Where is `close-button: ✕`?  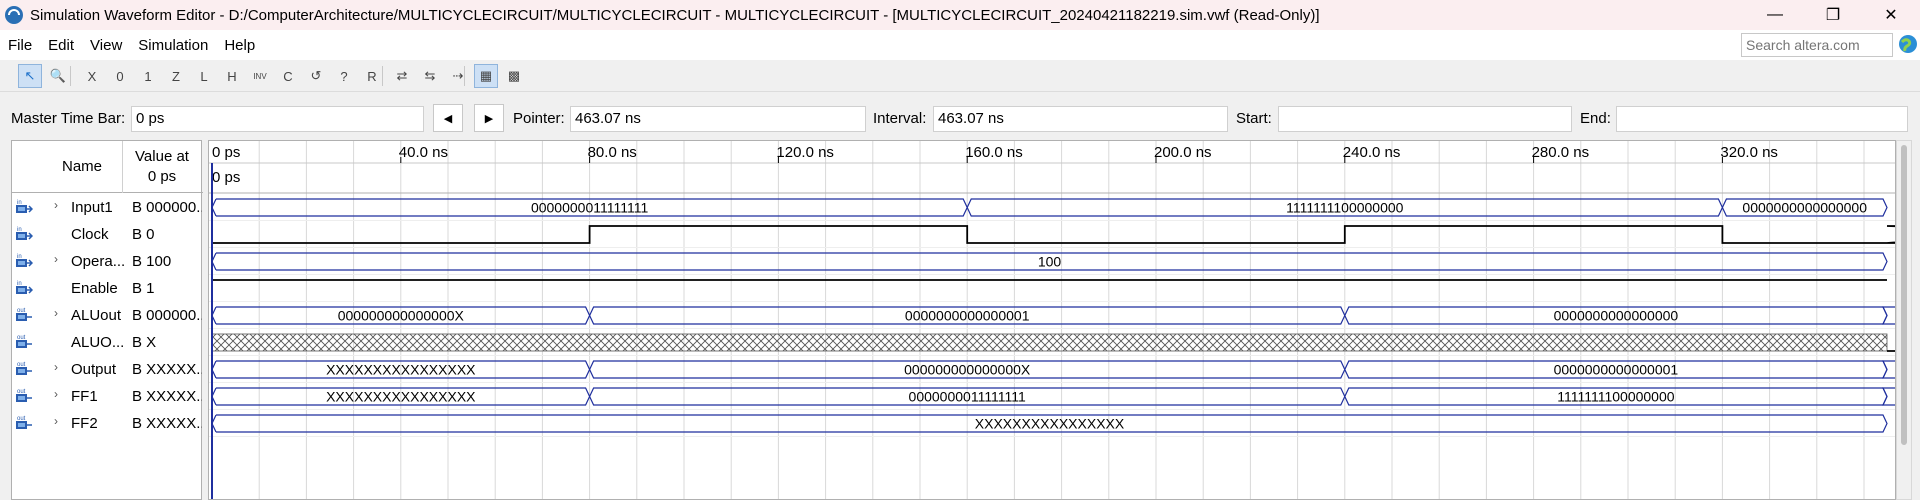
close-button: ✕ is located at coordinates (1891, 15).